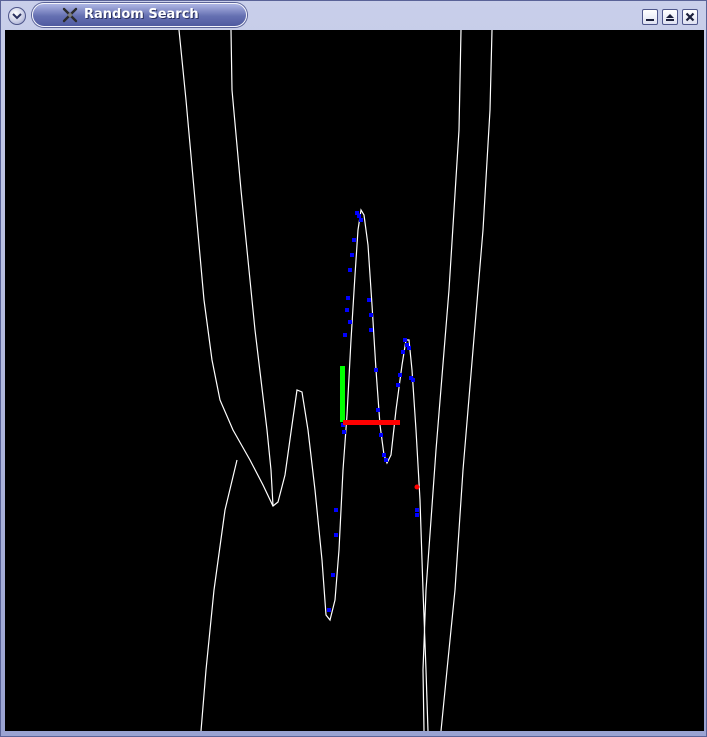  Describe the element at coordinates (650, 20) in the screenshot. I see `minimize-icon` at that location.